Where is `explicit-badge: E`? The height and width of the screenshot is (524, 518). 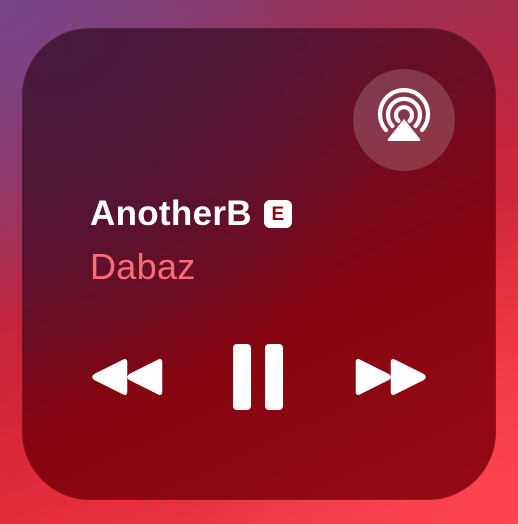
explicit-badge: E is located at coordinates (277, 214).